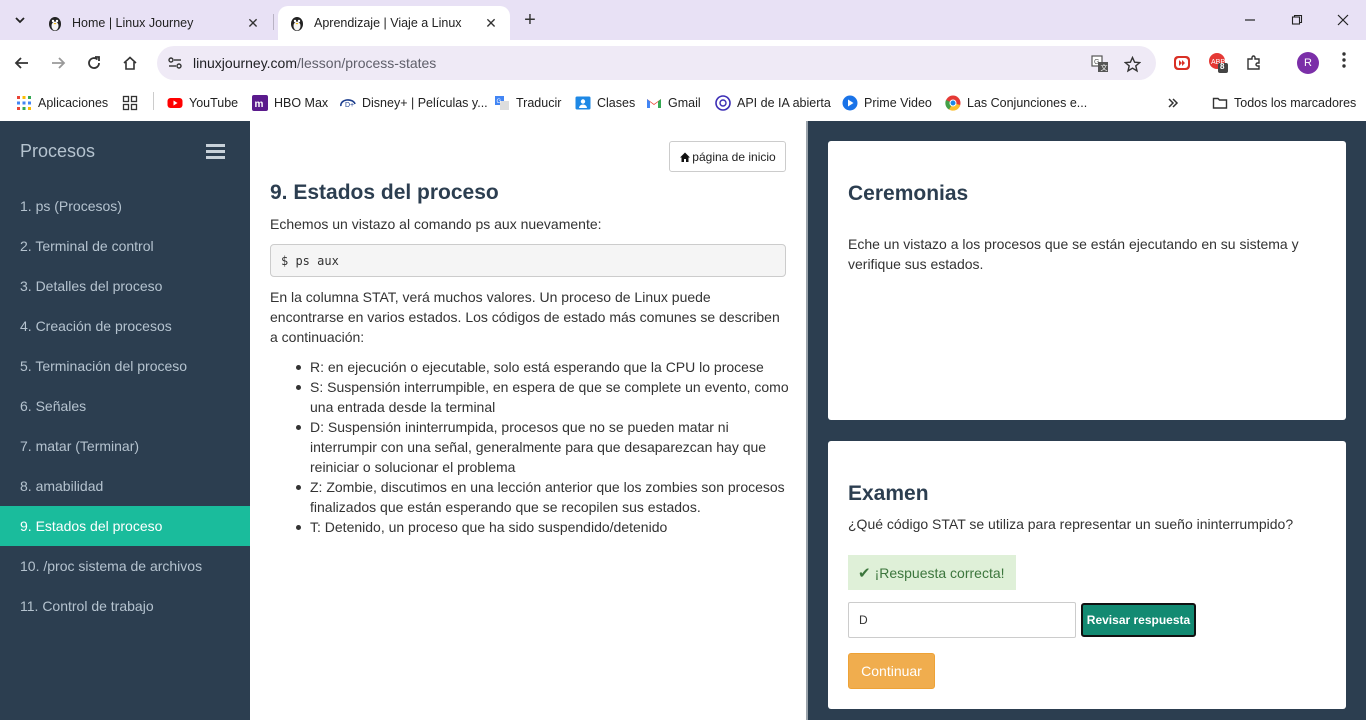 This screenshot has width=1366, height=720. Describe the element at coordinates (125, 246) in the screenshot. I see `sidebar-item: 2. Terminal de control` at that location.